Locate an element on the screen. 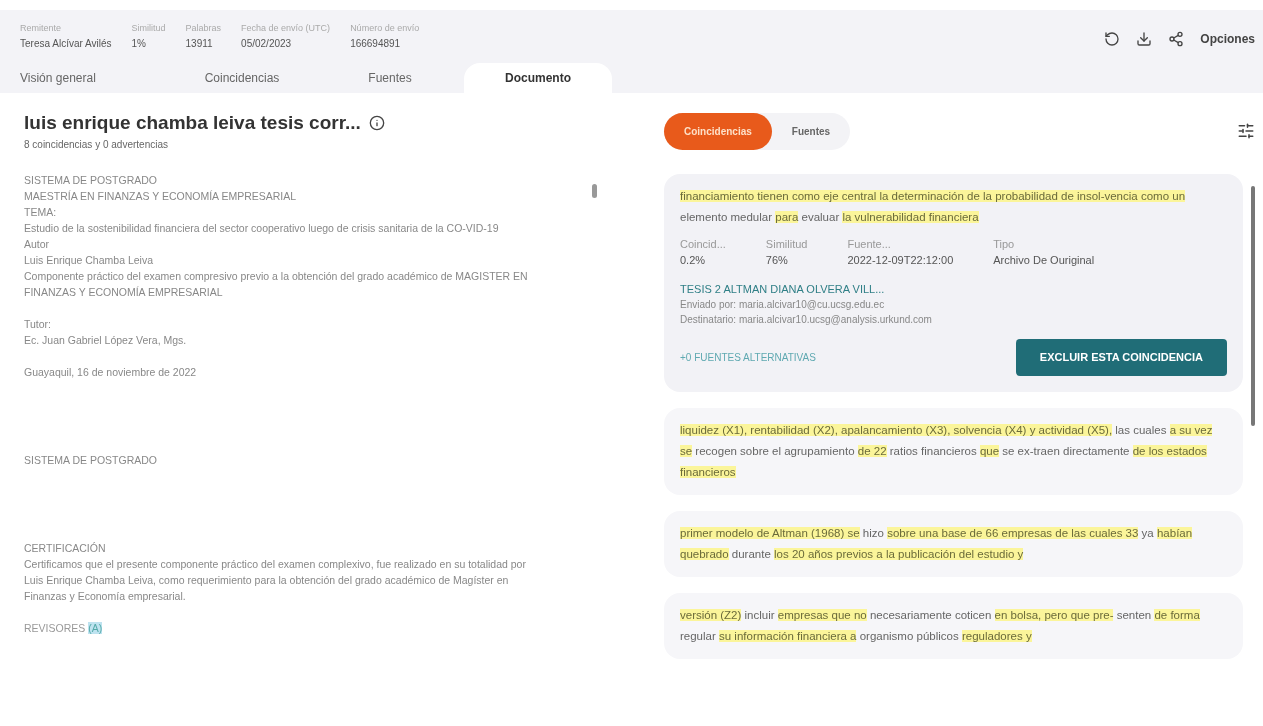 The height and width of the screenshot is (726, 1263). meta-value: 13911 is located at coordinates (199, 43).